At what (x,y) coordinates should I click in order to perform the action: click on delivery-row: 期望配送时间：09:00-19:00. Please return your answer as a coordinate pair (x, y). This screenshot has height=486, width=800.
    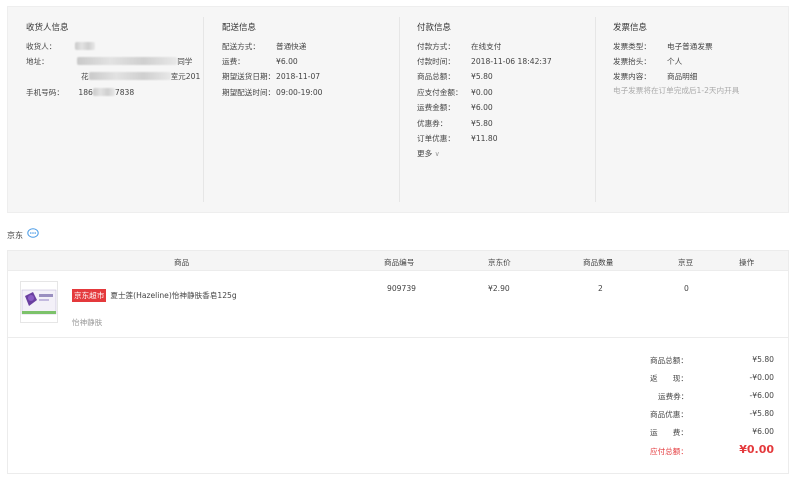
    Looking at the image, I should click on (272, 92).